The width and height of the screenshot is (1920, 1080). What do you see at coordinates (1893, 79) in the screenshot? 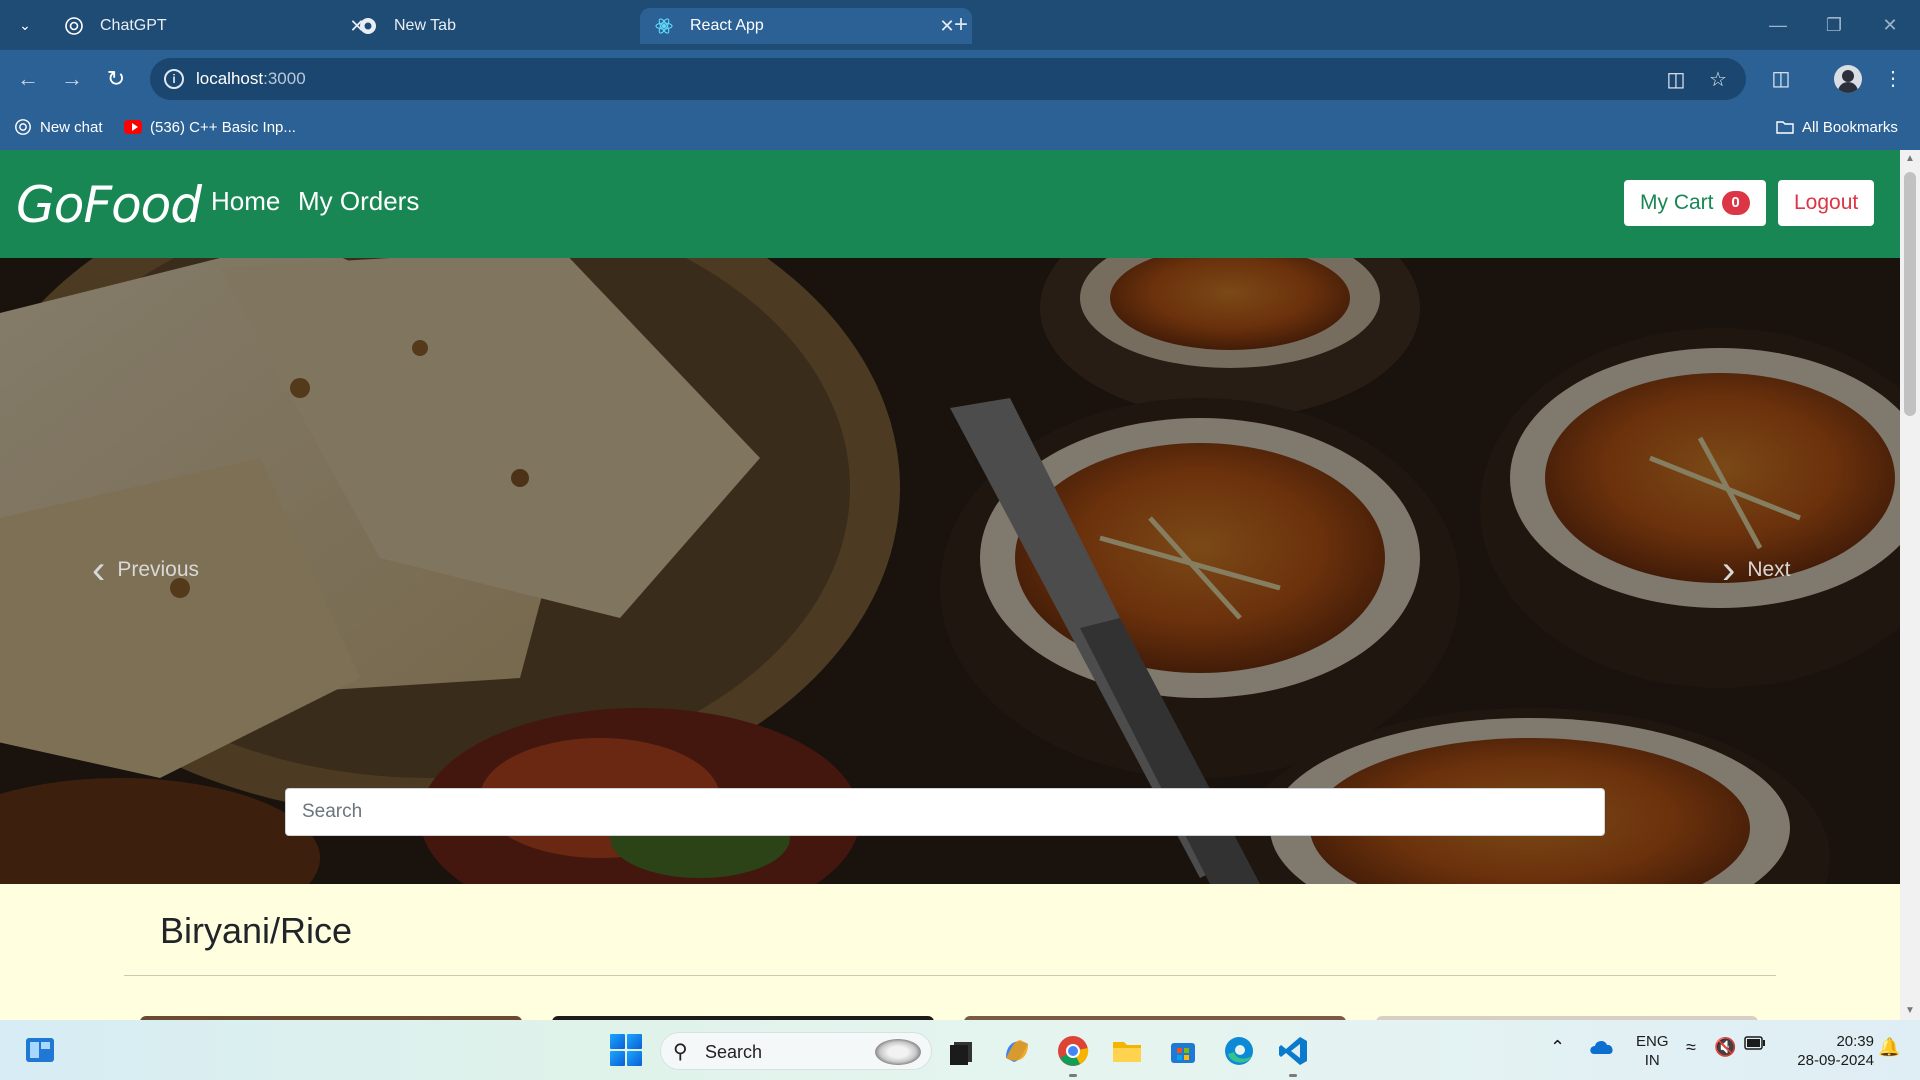
I see `menu-kebab-icon: ⋮` at bounding box center [1893, 79].